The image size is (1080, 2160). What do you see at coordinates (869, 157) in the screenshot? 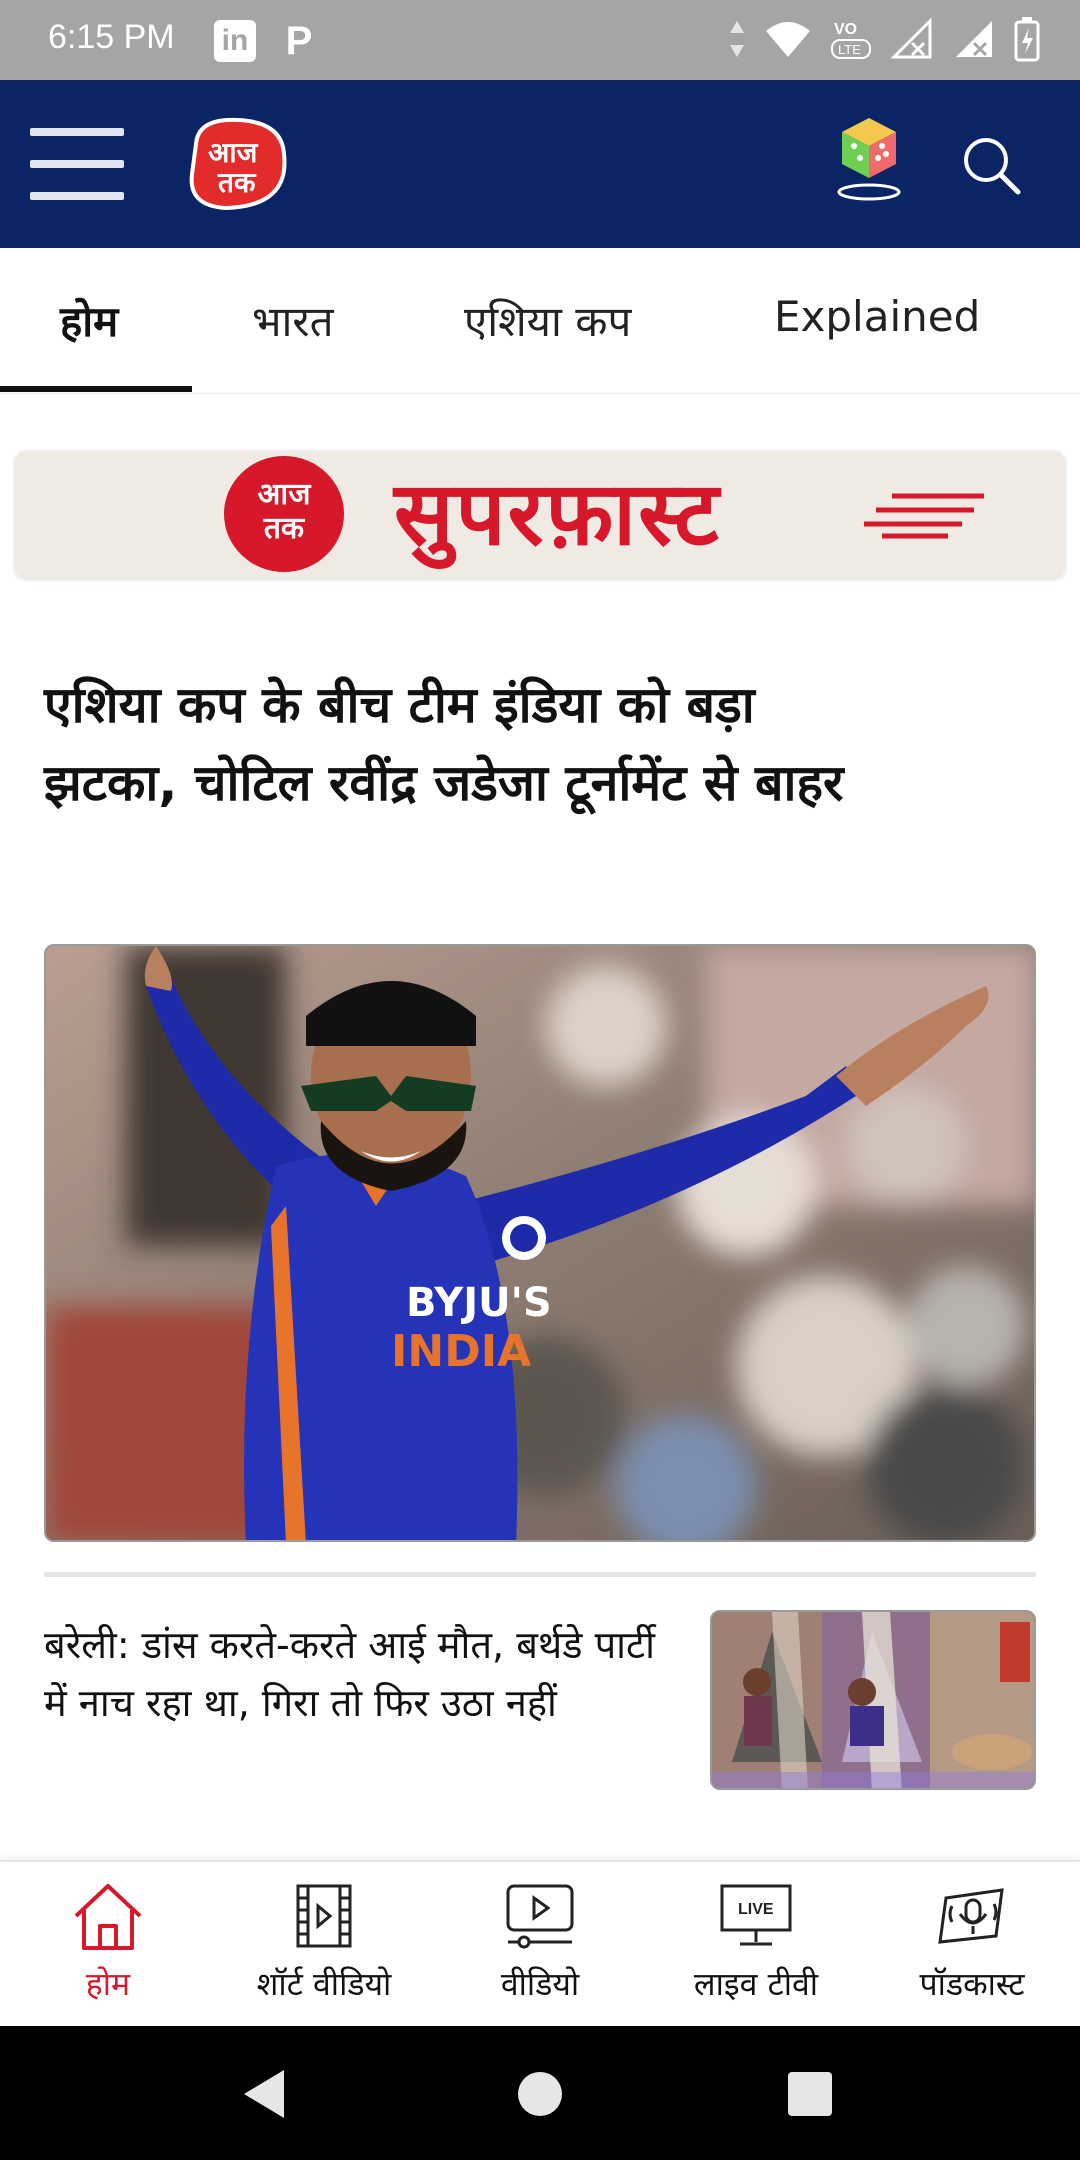
I see `dice-game-icon` at bounding box center [869, 157].